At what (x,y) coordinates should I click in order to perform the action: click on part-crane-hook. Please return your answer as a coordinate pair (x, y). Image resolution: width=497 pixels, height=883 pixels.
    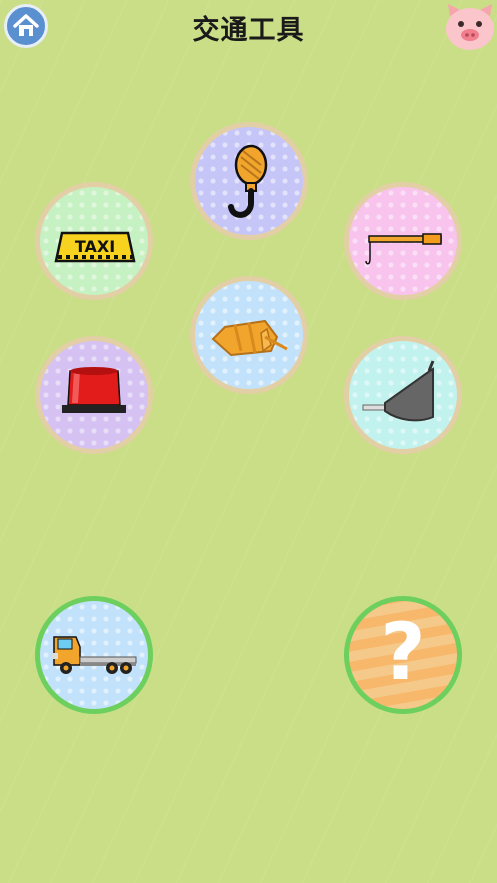
    Looking at the image, I should click on (249, 181).